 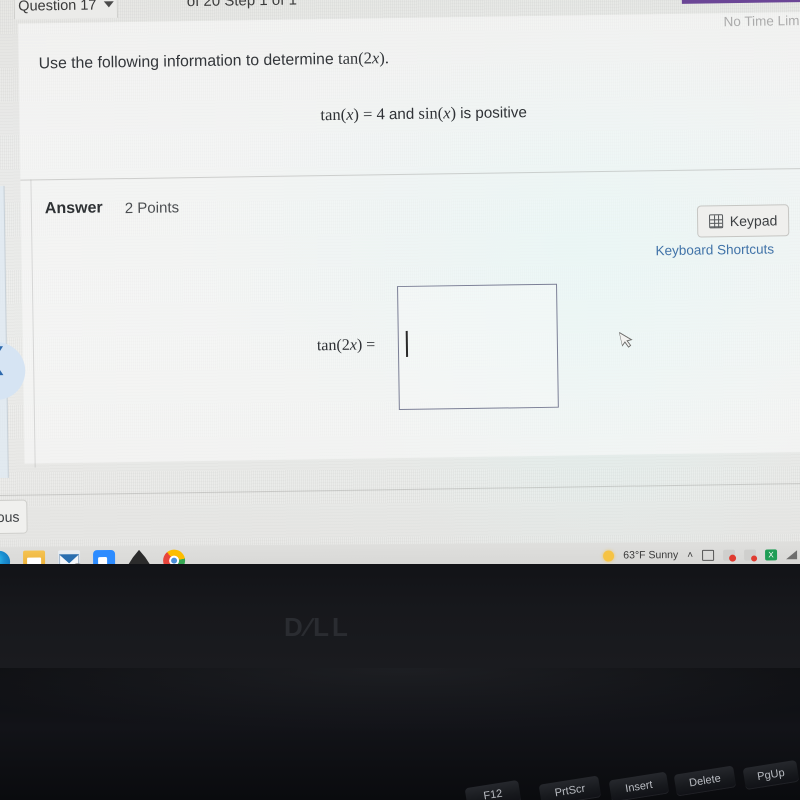 I want to click on dell-logo: D∕LL, so click(x=317, y=627).